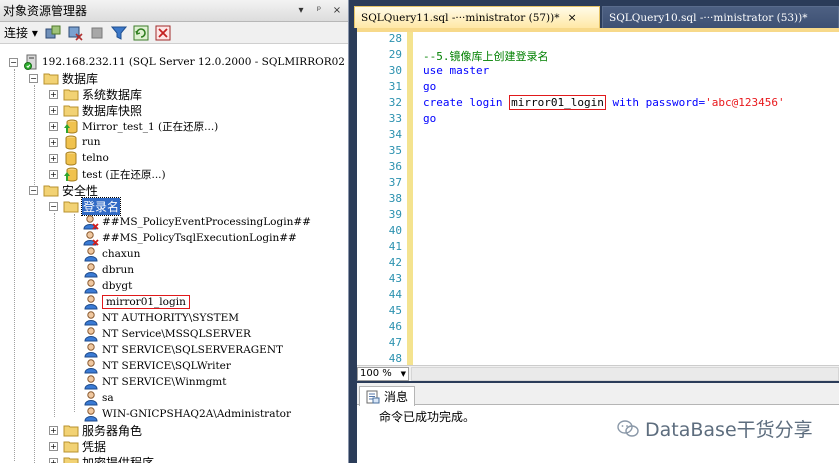 Image resolution: width=839 pixels, height=463 pixels. What do you see at coordinates (31, 62) in the screenshot?
I see `server-icon` at bounding box center [31, 62].